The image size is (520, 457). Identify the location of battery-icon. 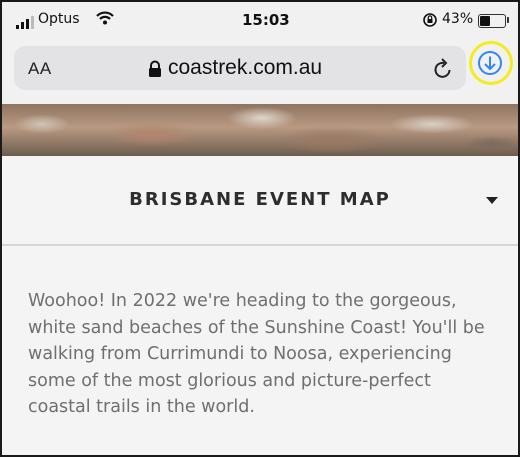
(492, 21).